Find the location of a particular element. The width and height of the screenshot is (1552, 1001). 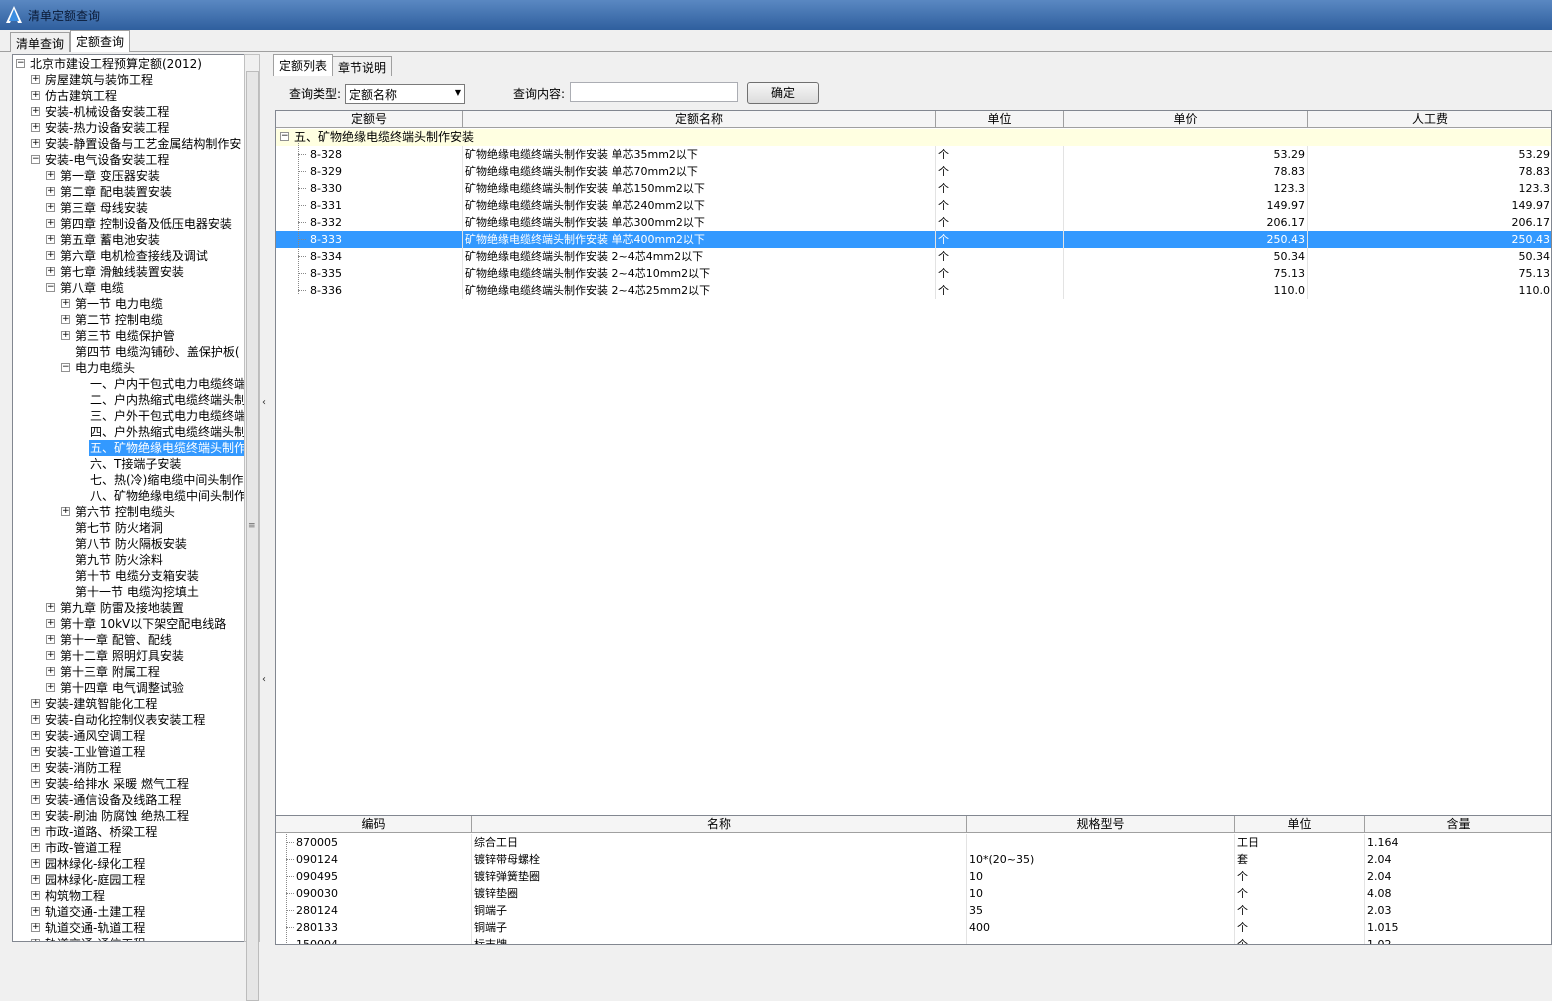

tree-node: 四、户外热缩式电缆终端头制 is located at coordinates (129, 432).